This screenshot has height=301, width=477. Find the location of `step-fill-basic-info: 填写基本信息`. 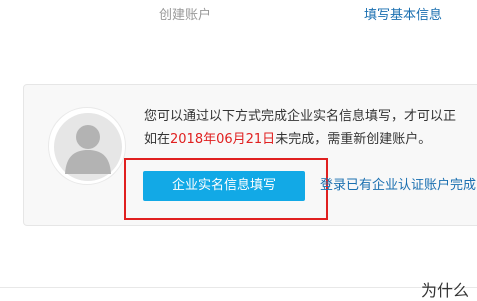

step-fill-basic-info: 填写基本信息 is located at coordinates (403, 15).